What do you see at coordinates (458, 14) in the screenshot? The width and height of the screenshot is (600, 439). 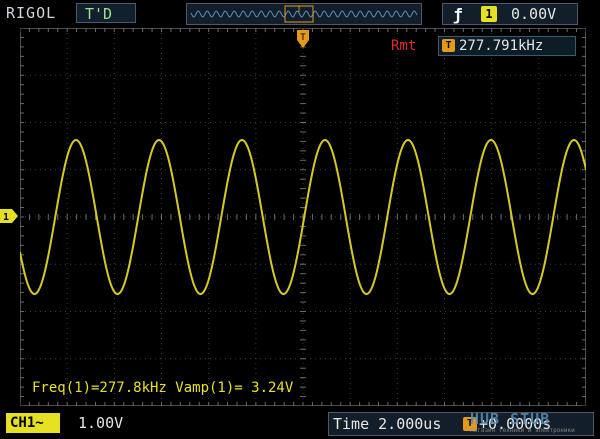 I see `rising-edge-icon: ƒ` at bounding box center [458, 14].